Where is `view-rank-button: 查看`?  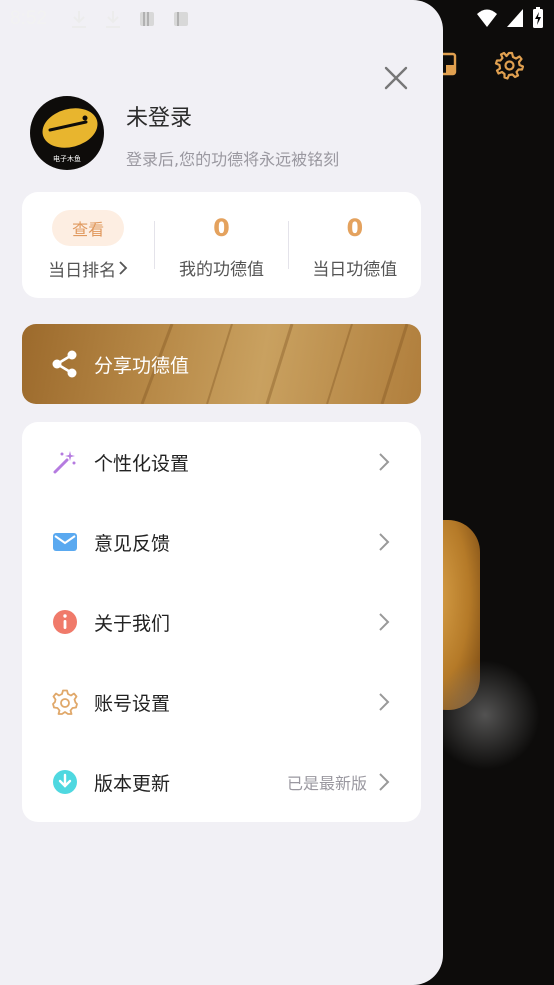
view-rank-button: 查看 is located at coordinates (88, 227).